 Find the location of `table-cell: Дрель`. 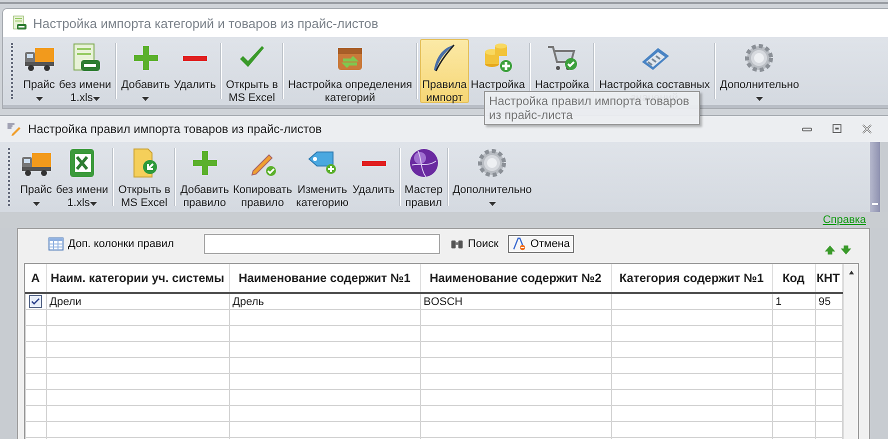

table-cell: Дрель is located at coordinates (248, 302).